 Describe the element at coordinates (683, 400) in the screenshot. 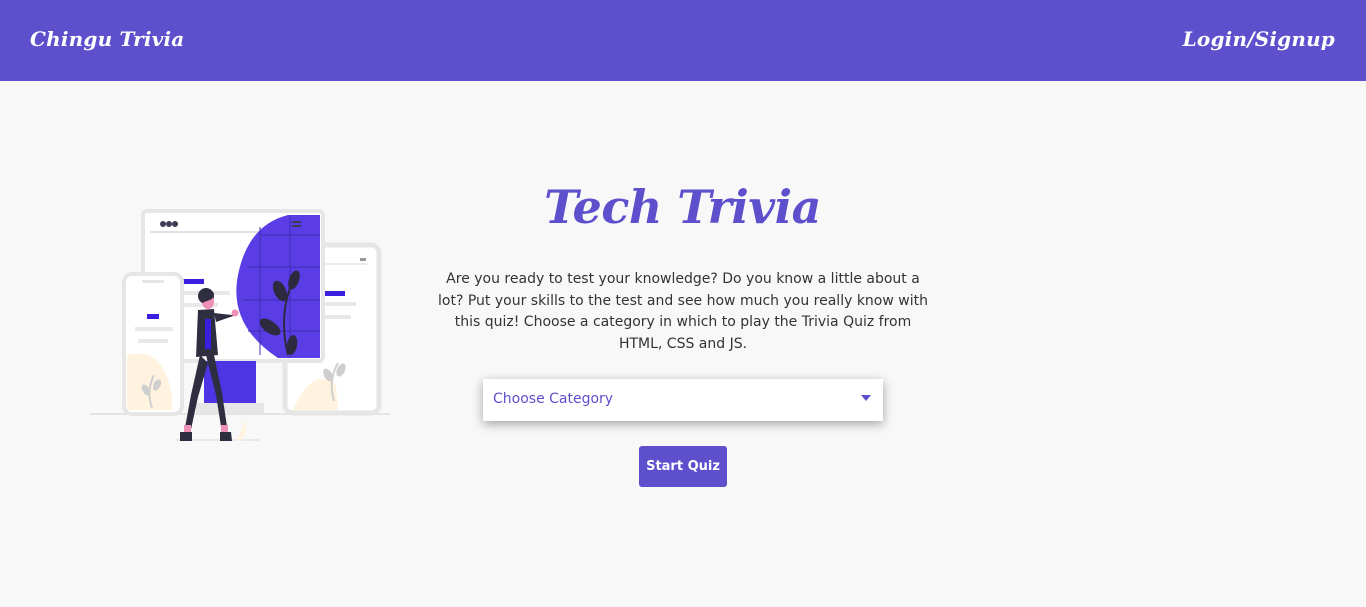

I see `category-select: Choose Category` at that location.